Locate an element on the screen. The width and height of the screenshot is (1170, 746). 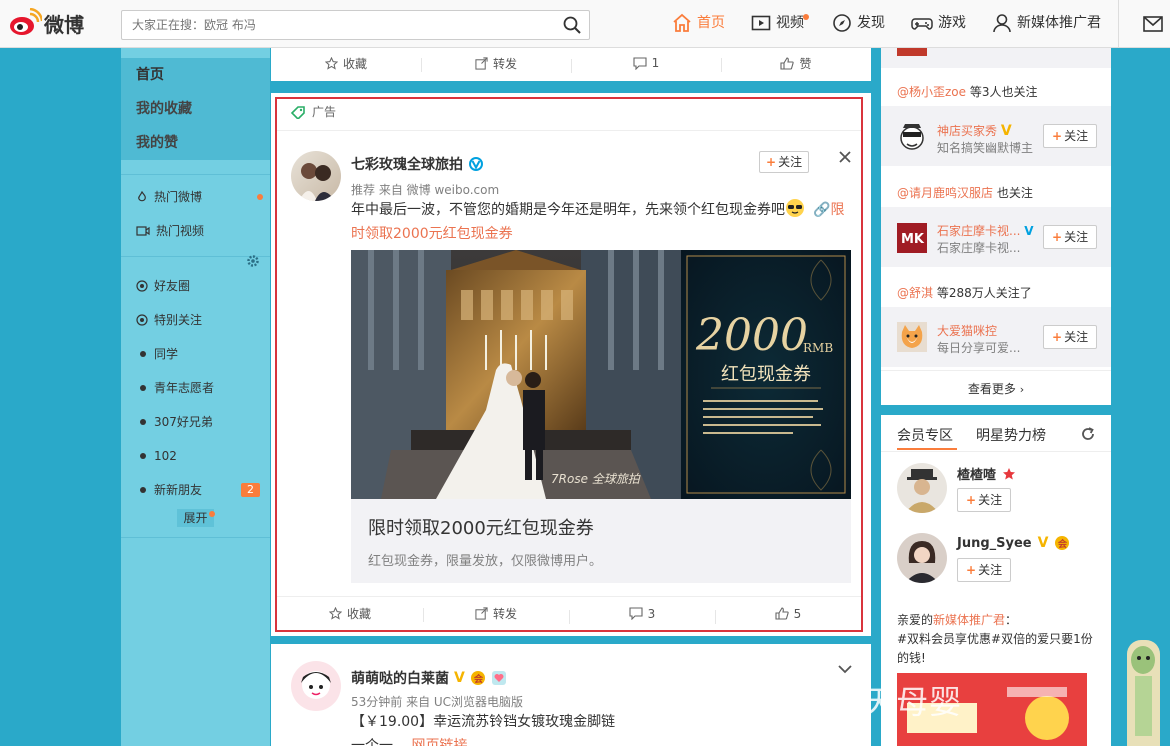
side-mascot is located at coordinates (1143, 693).